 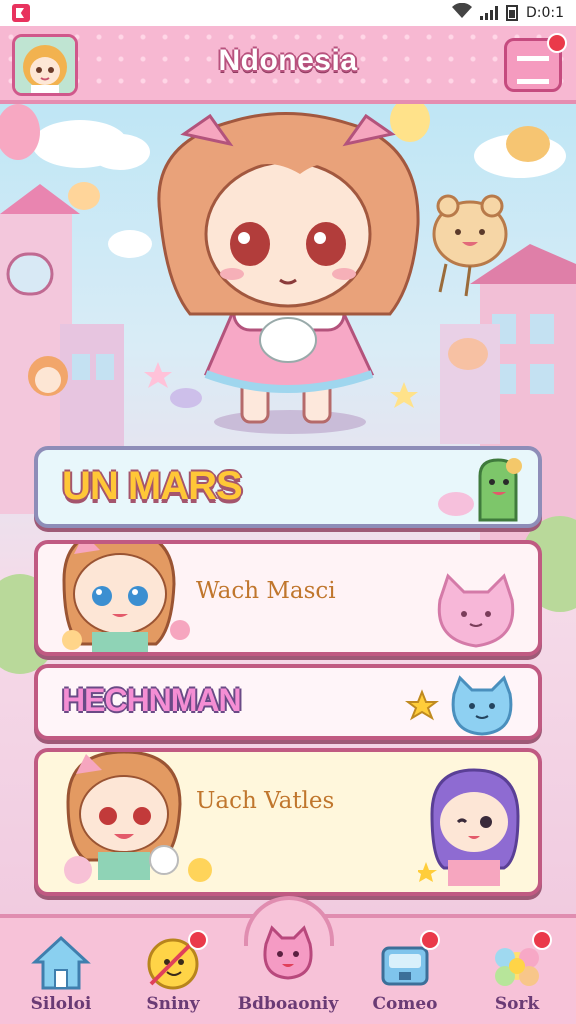 I want to click on menu-icon, so click(x=533, y=70).